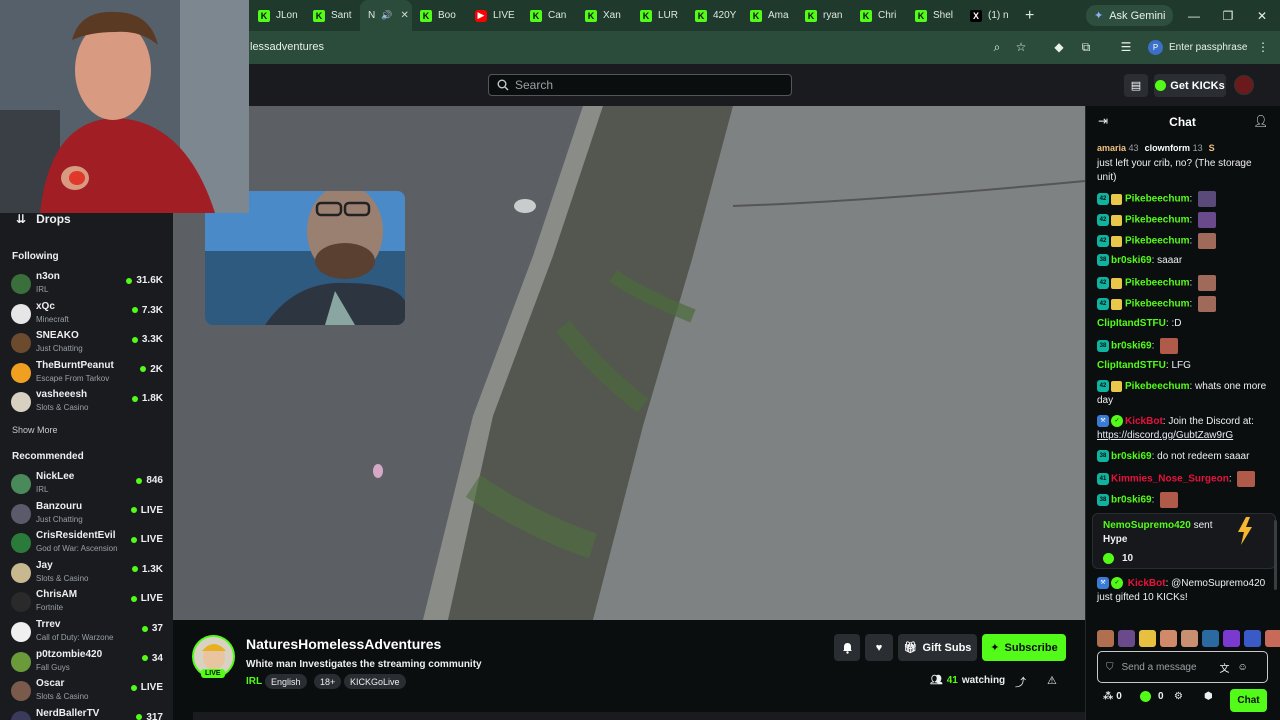  I want to click on browser-tab: K Shel, so click(934, 15).